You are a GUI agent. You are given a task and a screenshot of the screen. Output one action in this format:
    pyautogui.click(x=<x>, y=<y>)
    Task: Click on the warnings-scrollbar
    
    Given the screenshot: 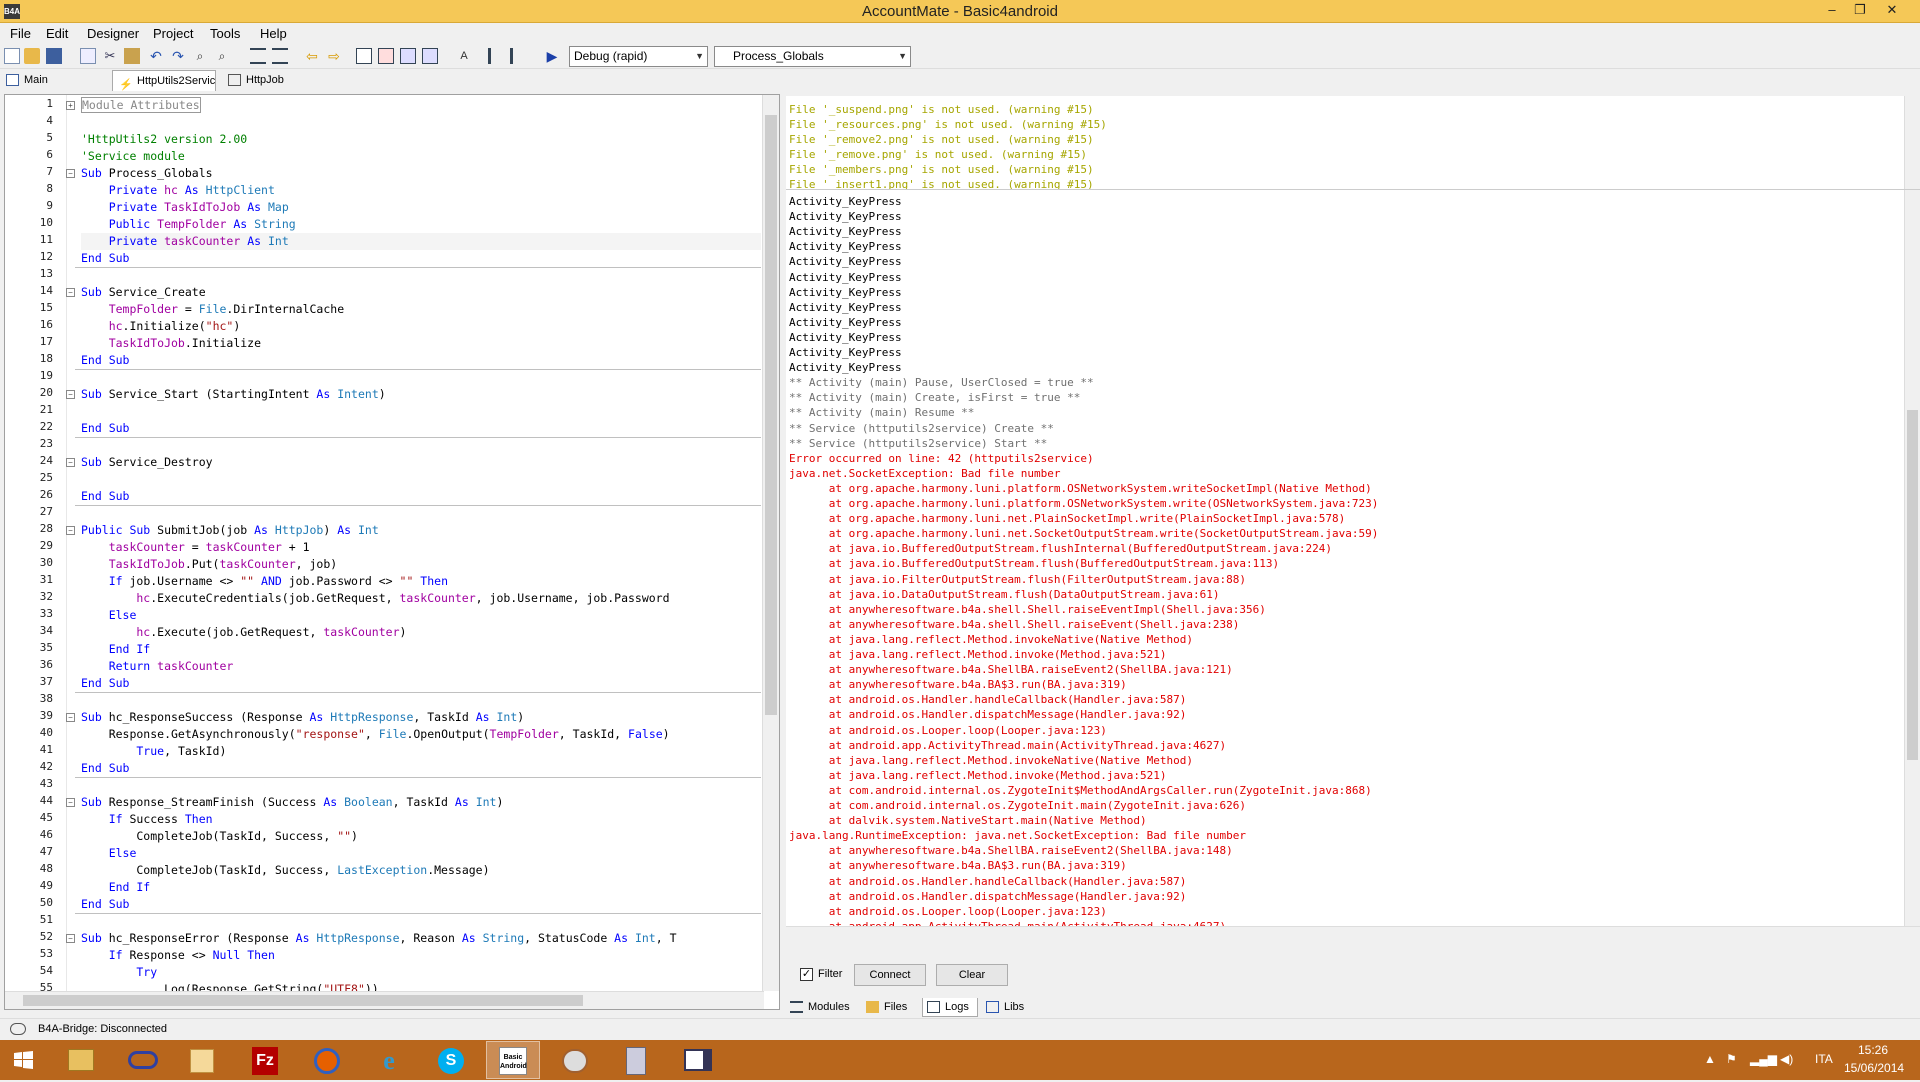 What is the action you would take?
    pyautogui.click(x=1912, y=142)
    